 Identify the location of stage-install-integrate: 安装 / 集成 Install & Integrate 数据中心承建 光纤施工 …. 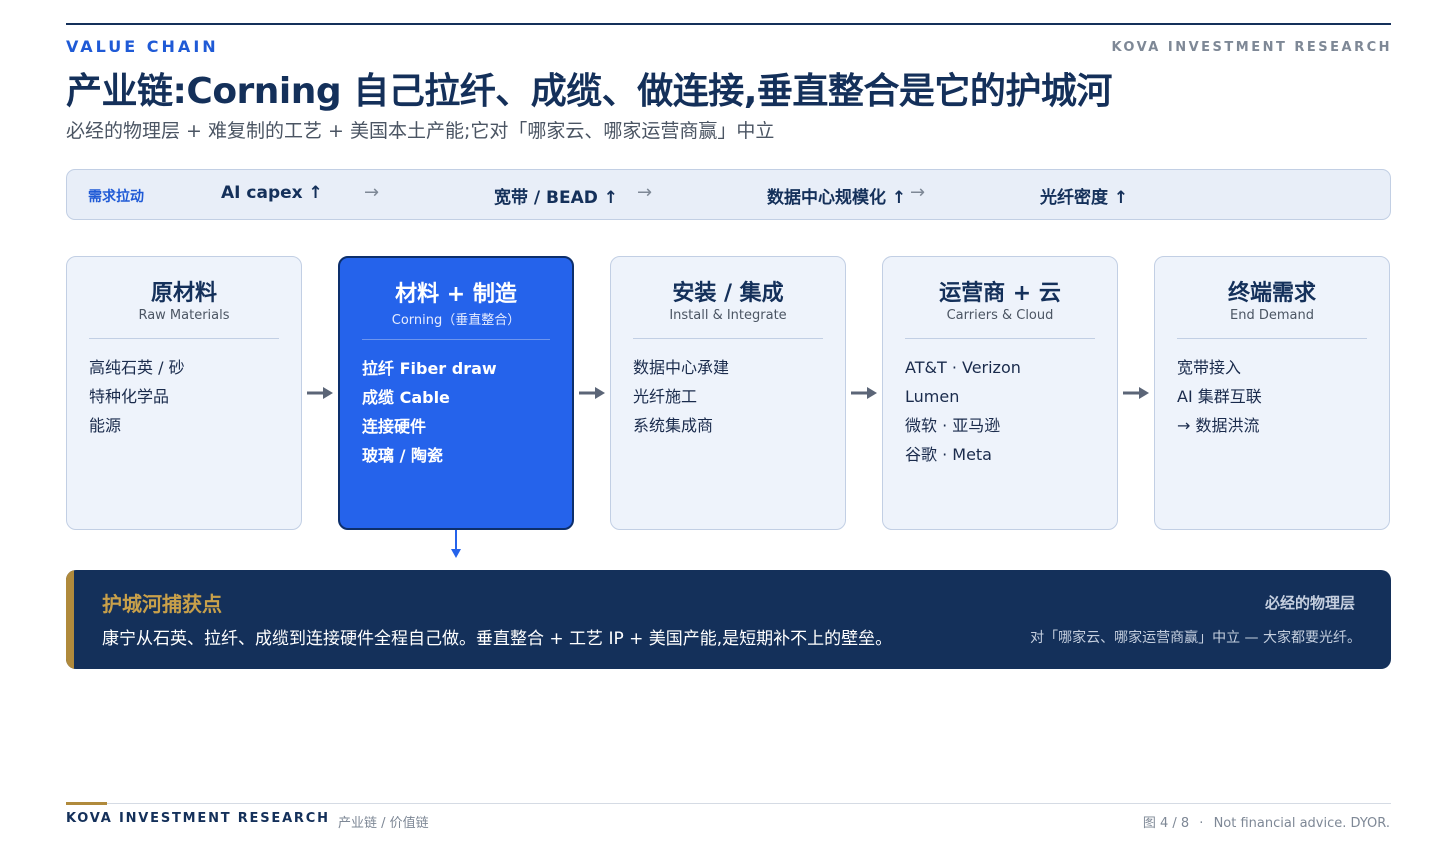
(728, 393).